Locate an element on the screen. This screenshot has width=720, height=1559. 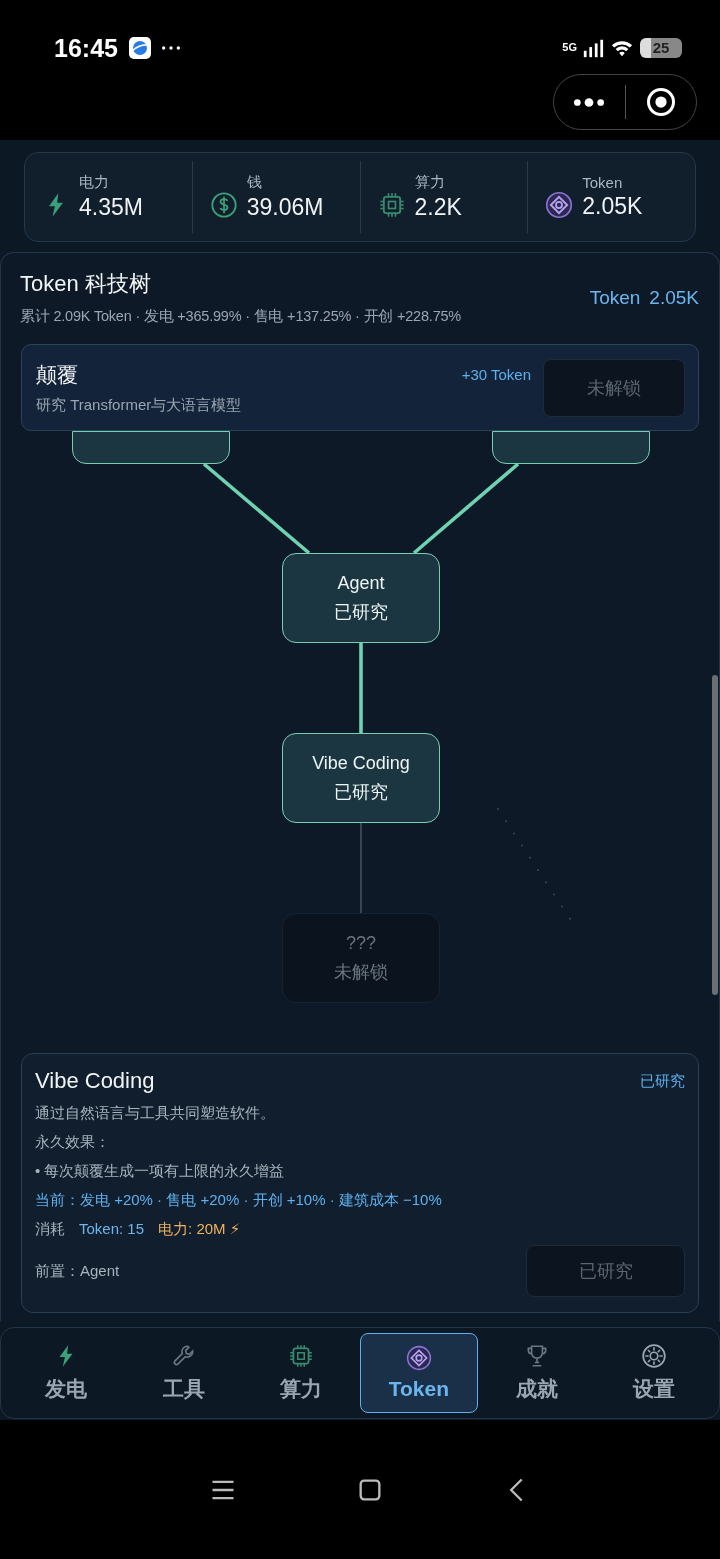
nav-tab: 设置 is located at coordinates (654, 1373).